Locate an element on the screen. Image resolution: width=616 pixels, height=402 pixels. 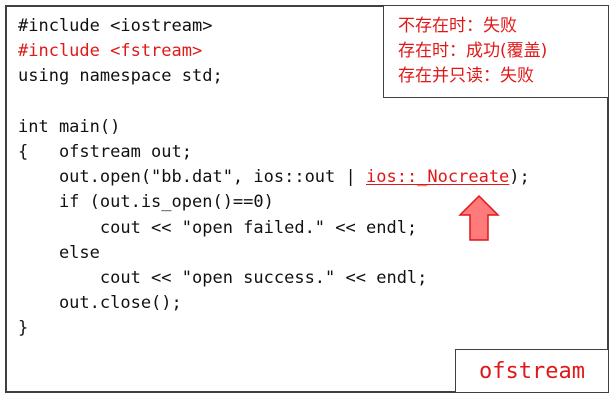
code-token: { ofstream out; is located at coordinates (105, 151).